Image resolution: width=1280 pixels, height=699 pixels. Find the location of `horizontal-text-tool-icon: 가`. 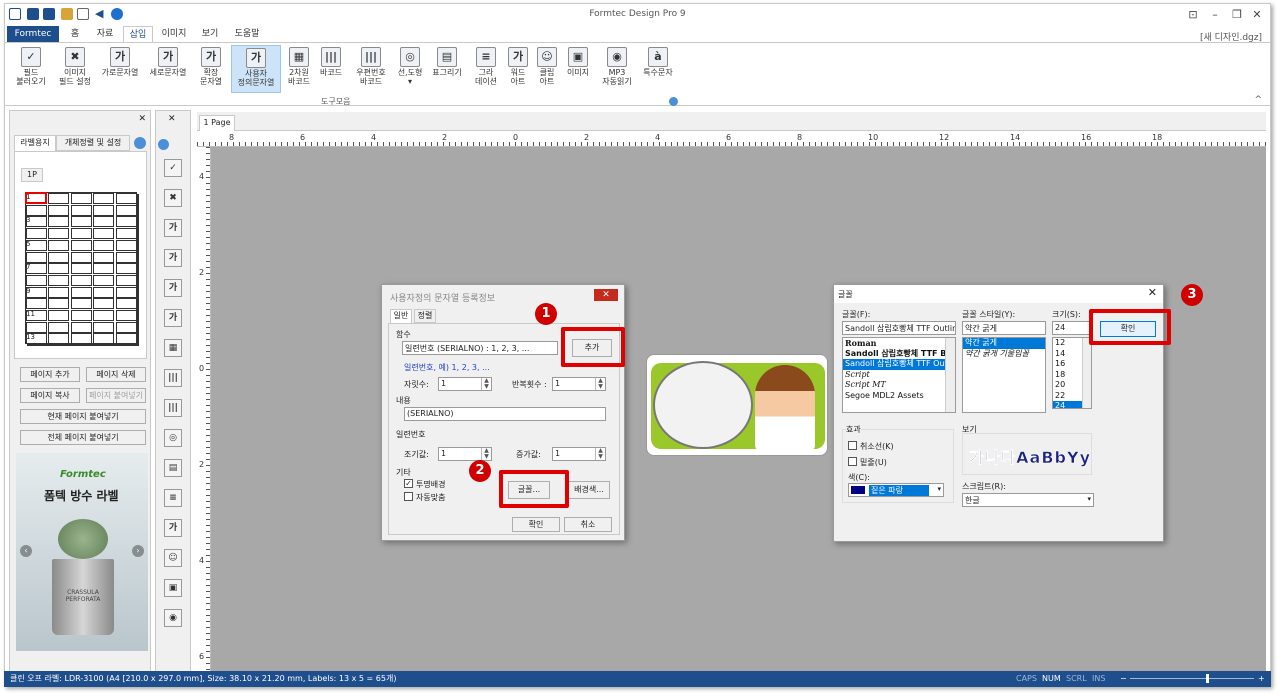

horizontal-text-tool-icon: 가 is located at coordinates (173, 228).